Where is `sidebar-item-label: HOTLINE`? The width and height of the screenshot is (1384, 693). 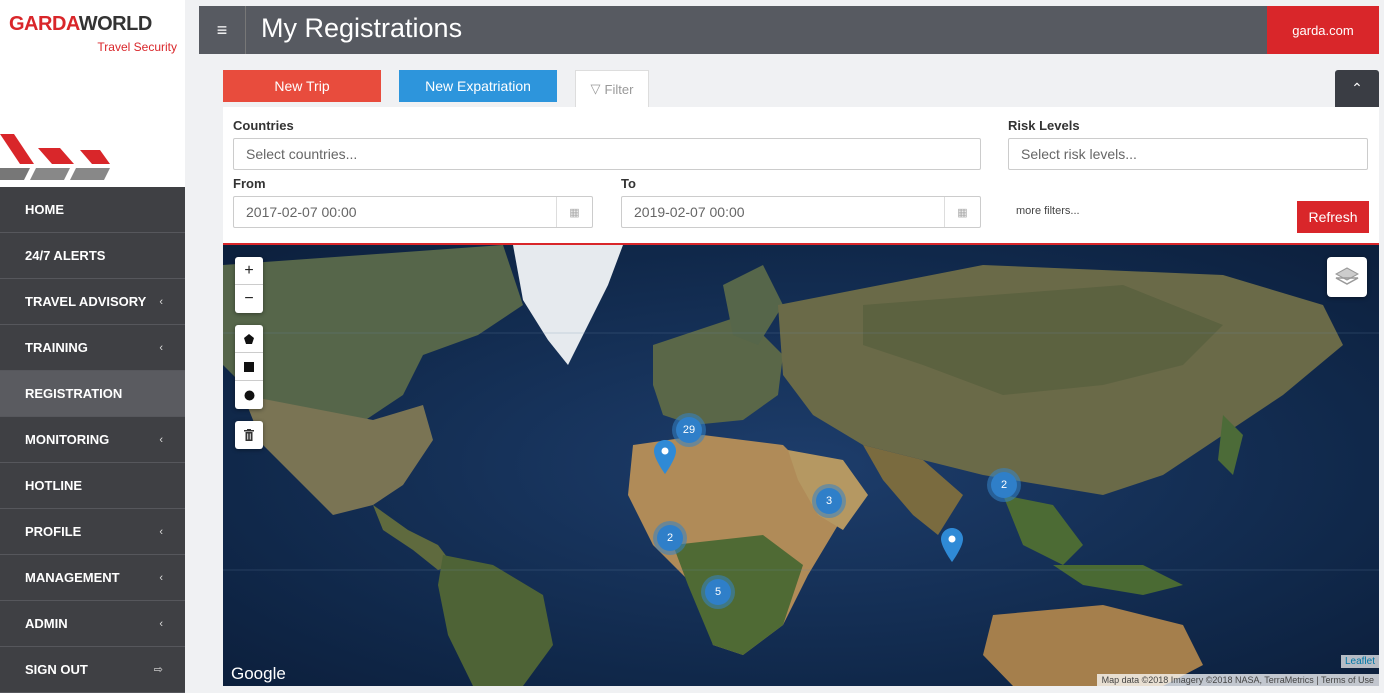
sidebar-item-label: HOTLINE is located at coordinates (54, 485).